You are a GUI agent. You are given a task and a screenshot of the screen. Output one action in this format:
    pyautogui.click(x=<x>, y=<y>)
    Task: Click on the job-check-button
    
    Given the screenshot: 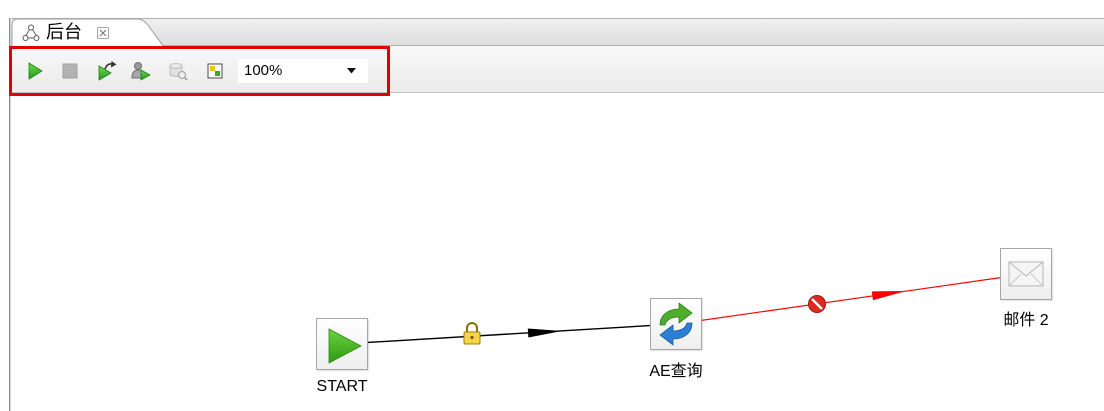 What is the action you would take?
    pyautogui.click(x=141, y=71)
    